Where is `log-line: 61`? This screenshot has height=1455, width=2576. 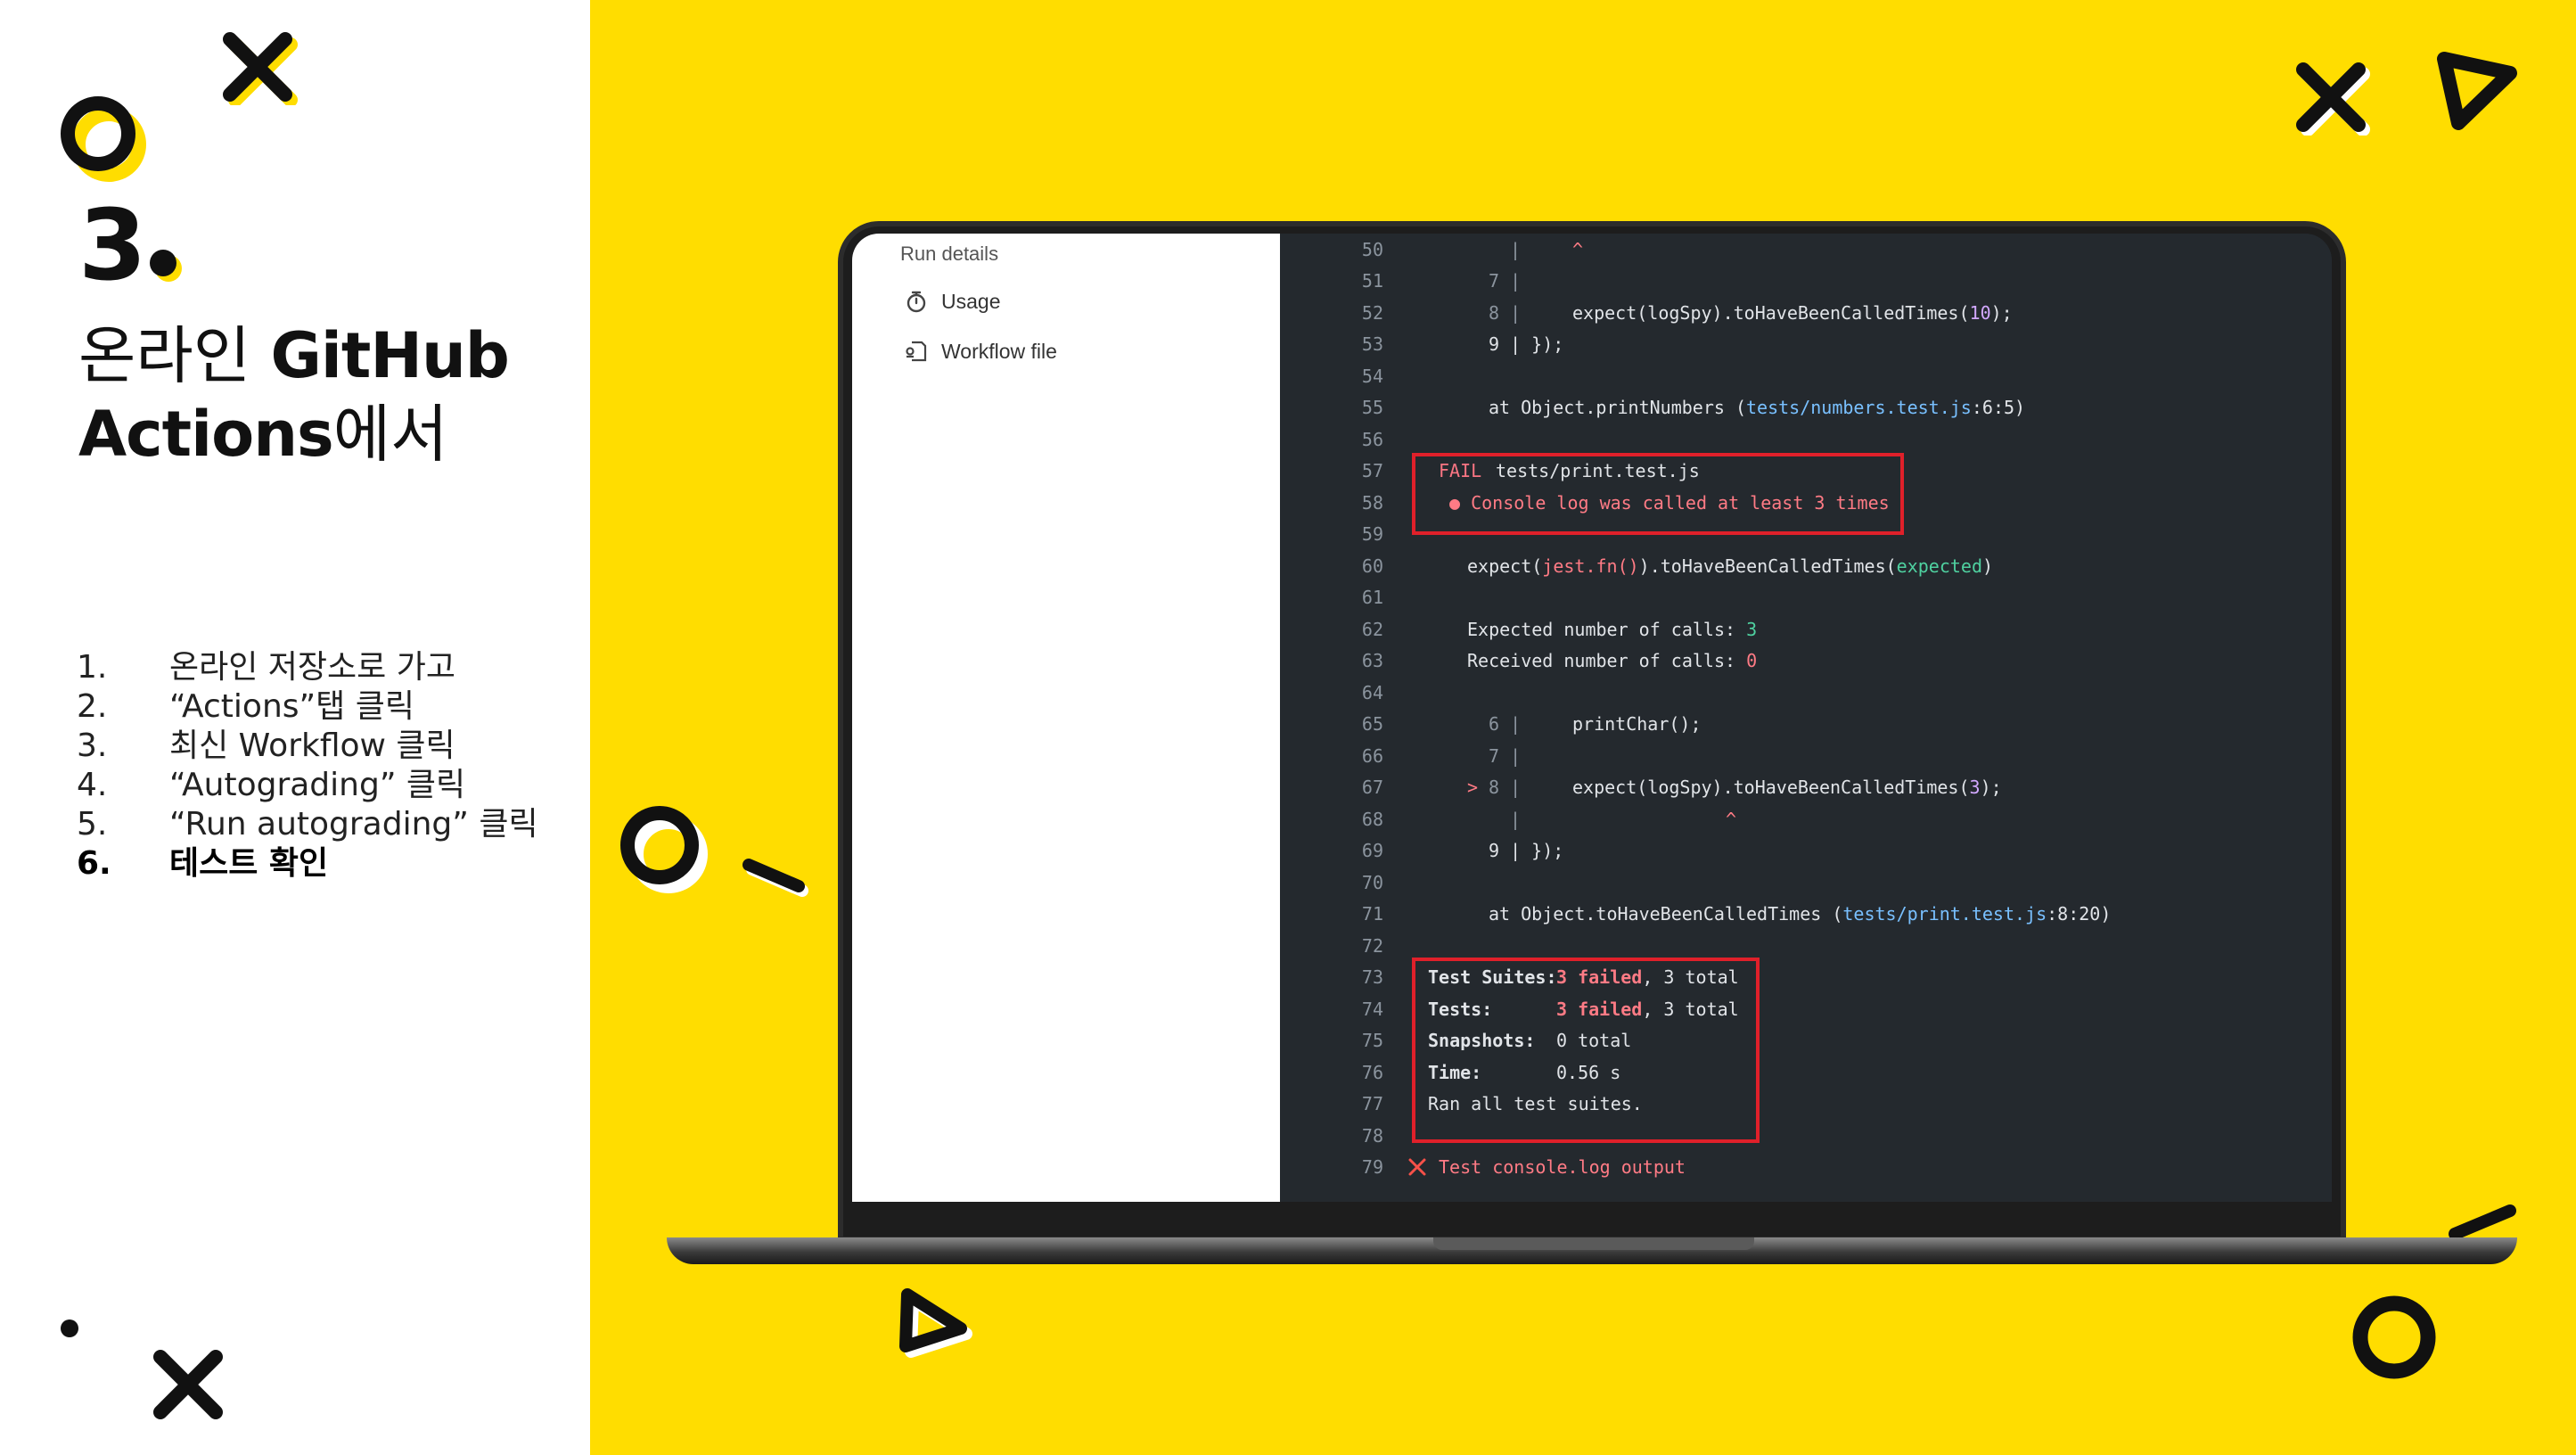
log-line: 61 is located at coordinates (1331, 596).